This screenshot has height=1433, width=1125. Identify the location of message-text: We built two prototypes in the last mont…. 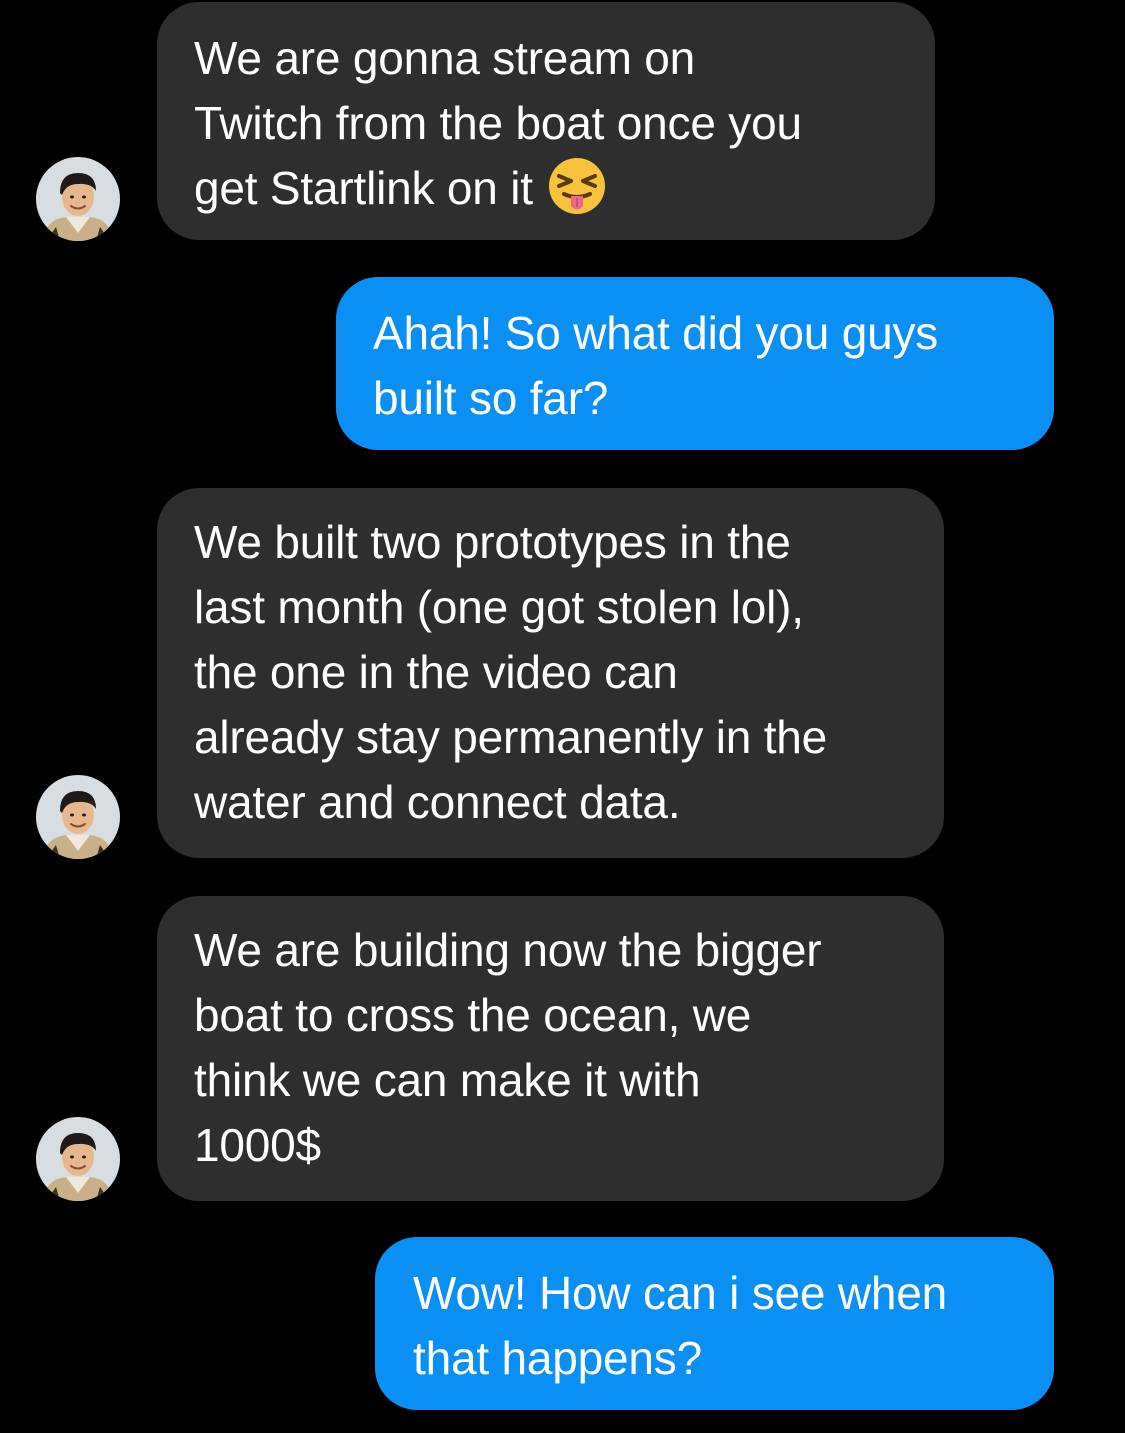
(511, 672).